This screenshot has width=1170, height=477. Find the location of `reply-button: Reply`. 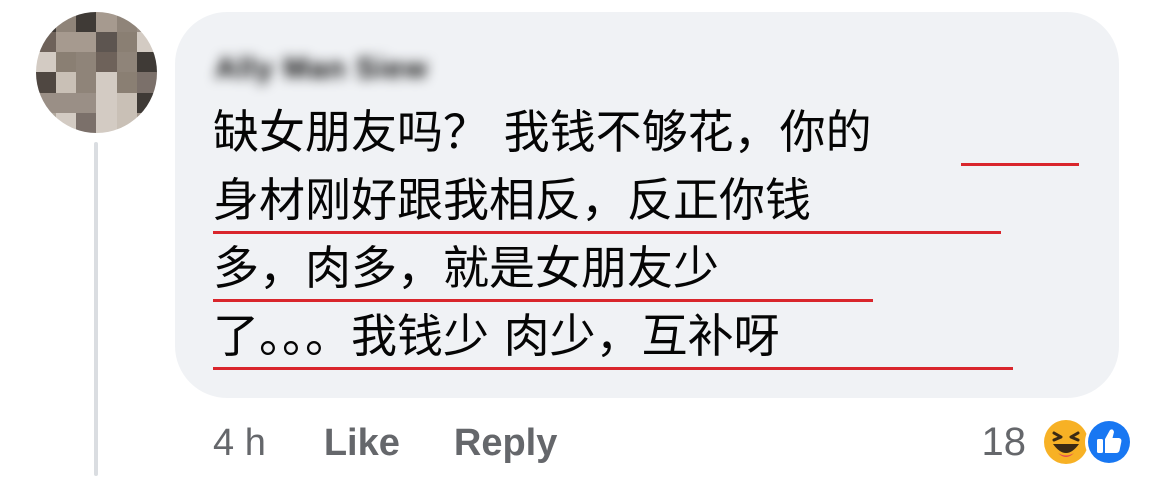

reply-button: Reply is located at coordinates (505, 443).